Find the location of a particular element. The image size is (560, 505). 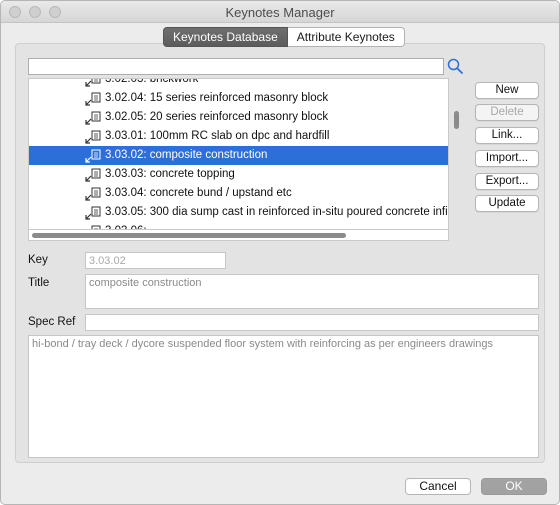

cancel-button: Cancel is located at coordinates (438, 486).